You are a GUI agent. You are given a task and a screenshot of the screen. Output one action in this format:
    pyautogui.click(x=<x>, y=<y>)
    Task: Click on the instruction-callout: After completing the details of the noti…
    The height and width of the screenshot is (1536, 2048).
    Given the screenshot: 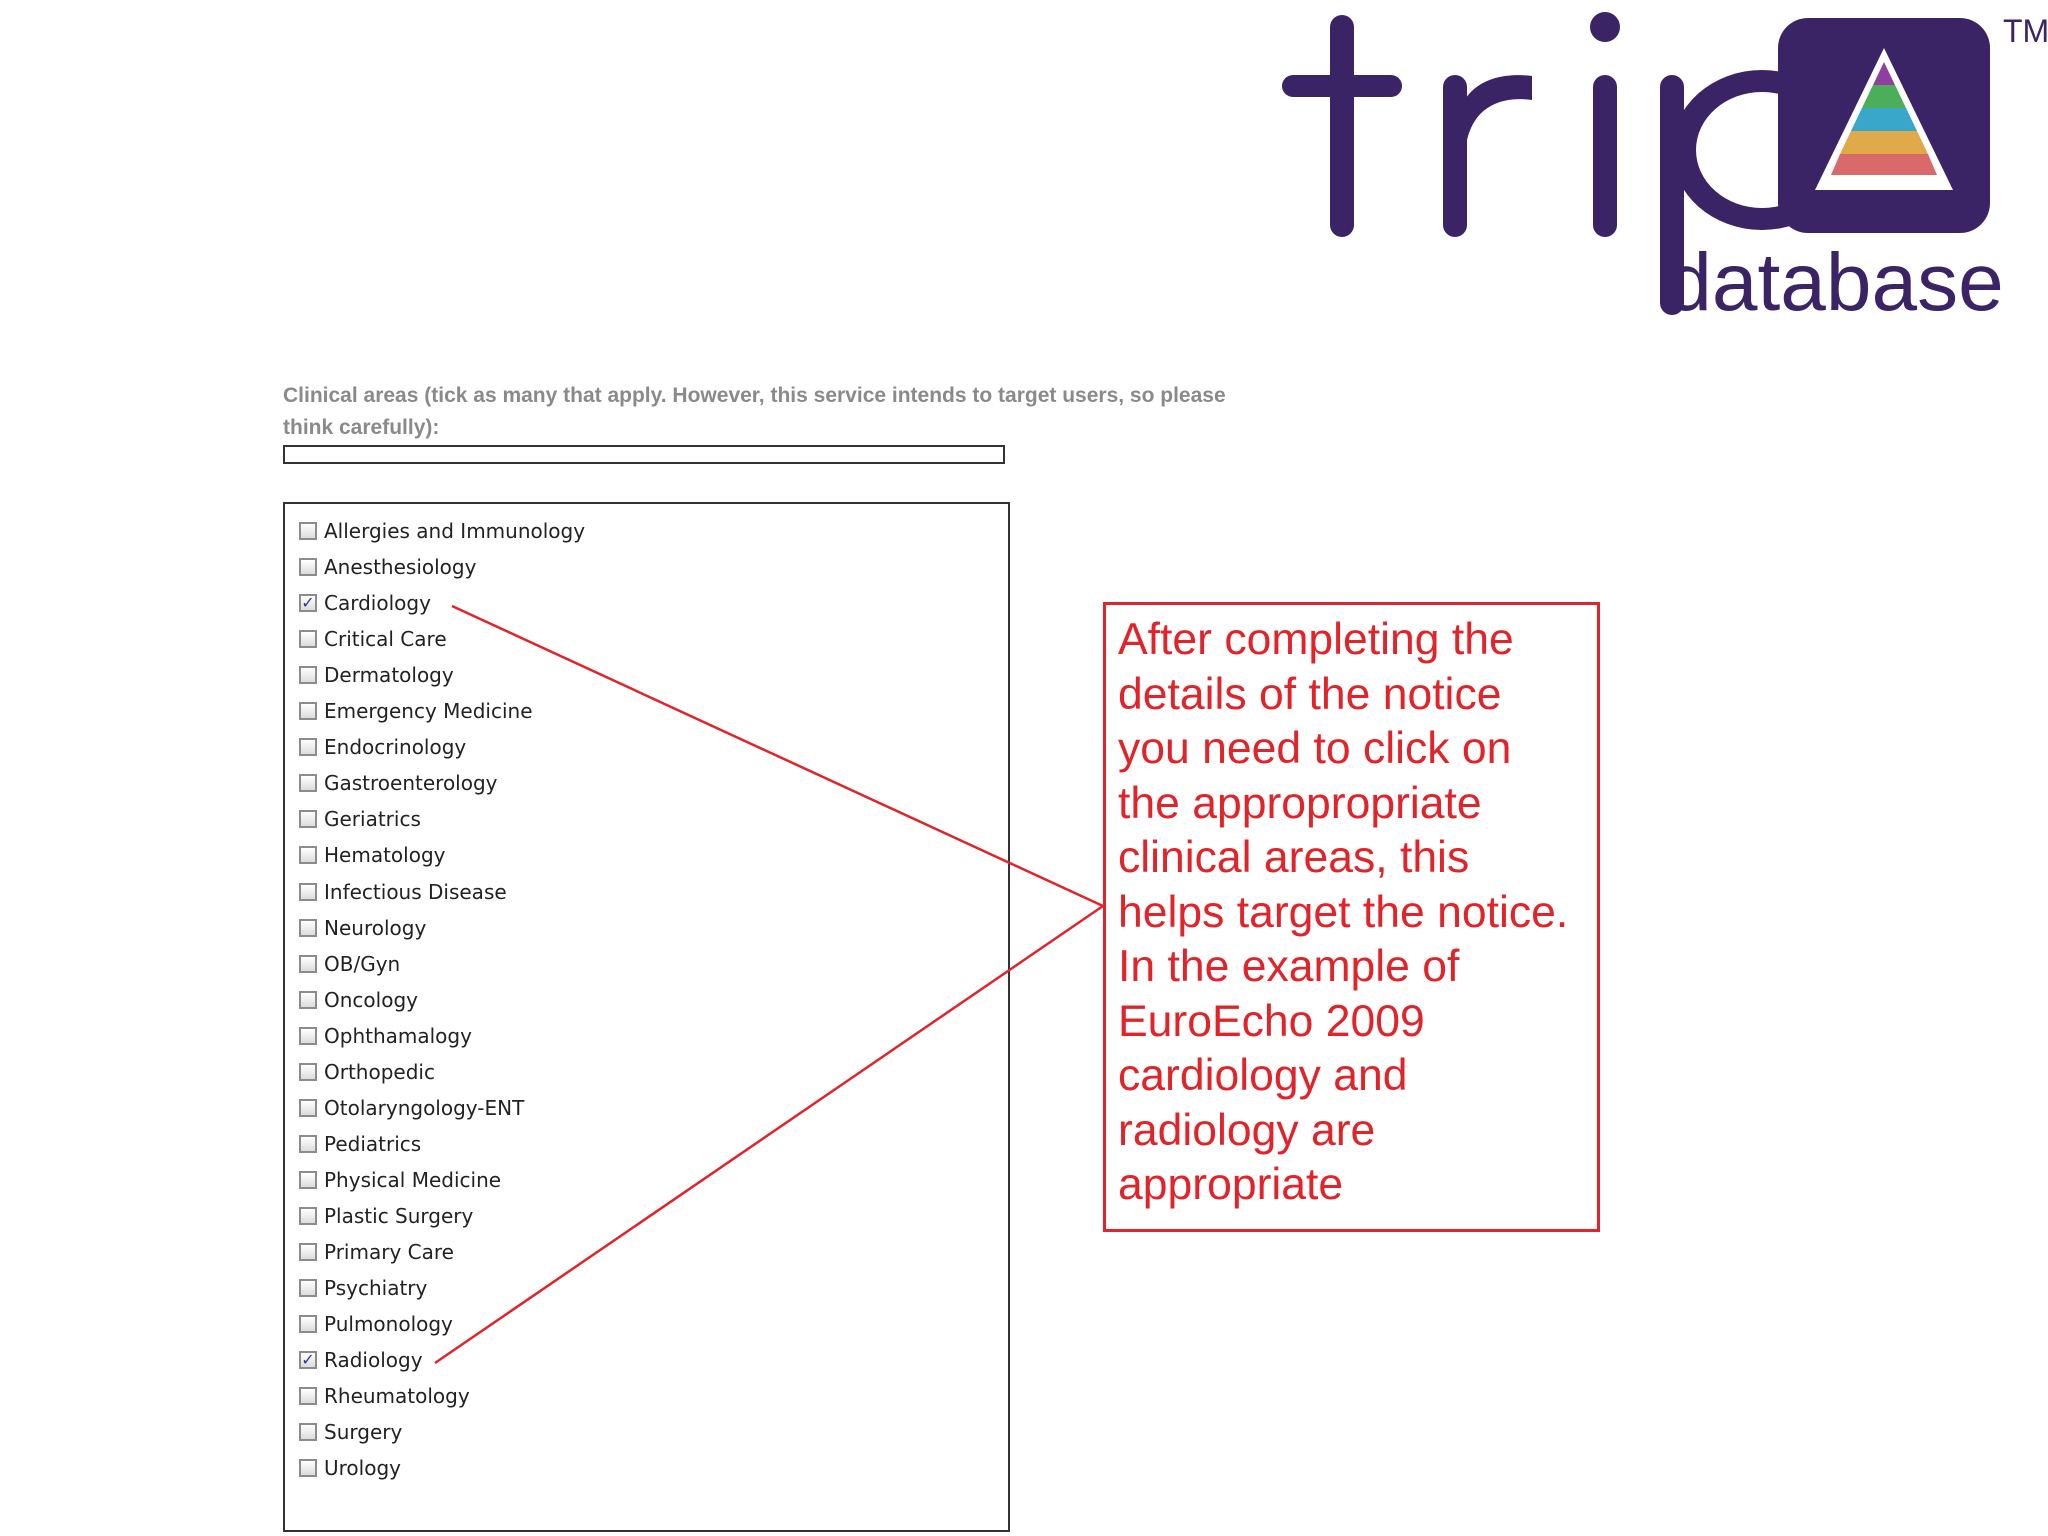 What is the action you would take?
    pyautogui.click(x=1351, y=917)
    